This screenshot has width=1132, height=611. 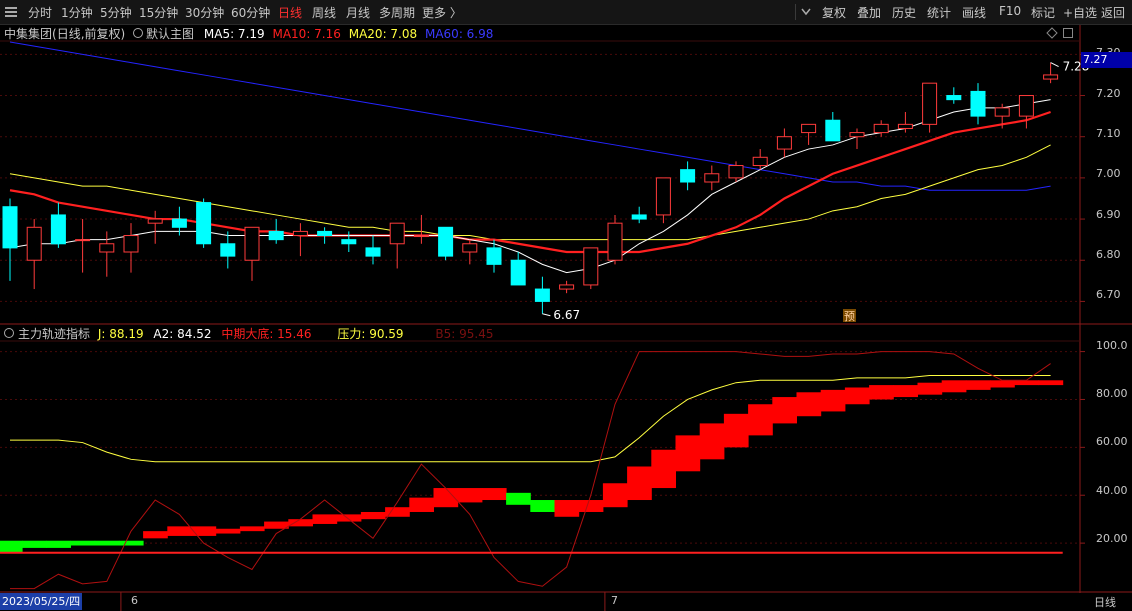 What do you see at coordinates (546, 315) in the screenshot?
I see `low-pointer` at bounding box center [546, 315].